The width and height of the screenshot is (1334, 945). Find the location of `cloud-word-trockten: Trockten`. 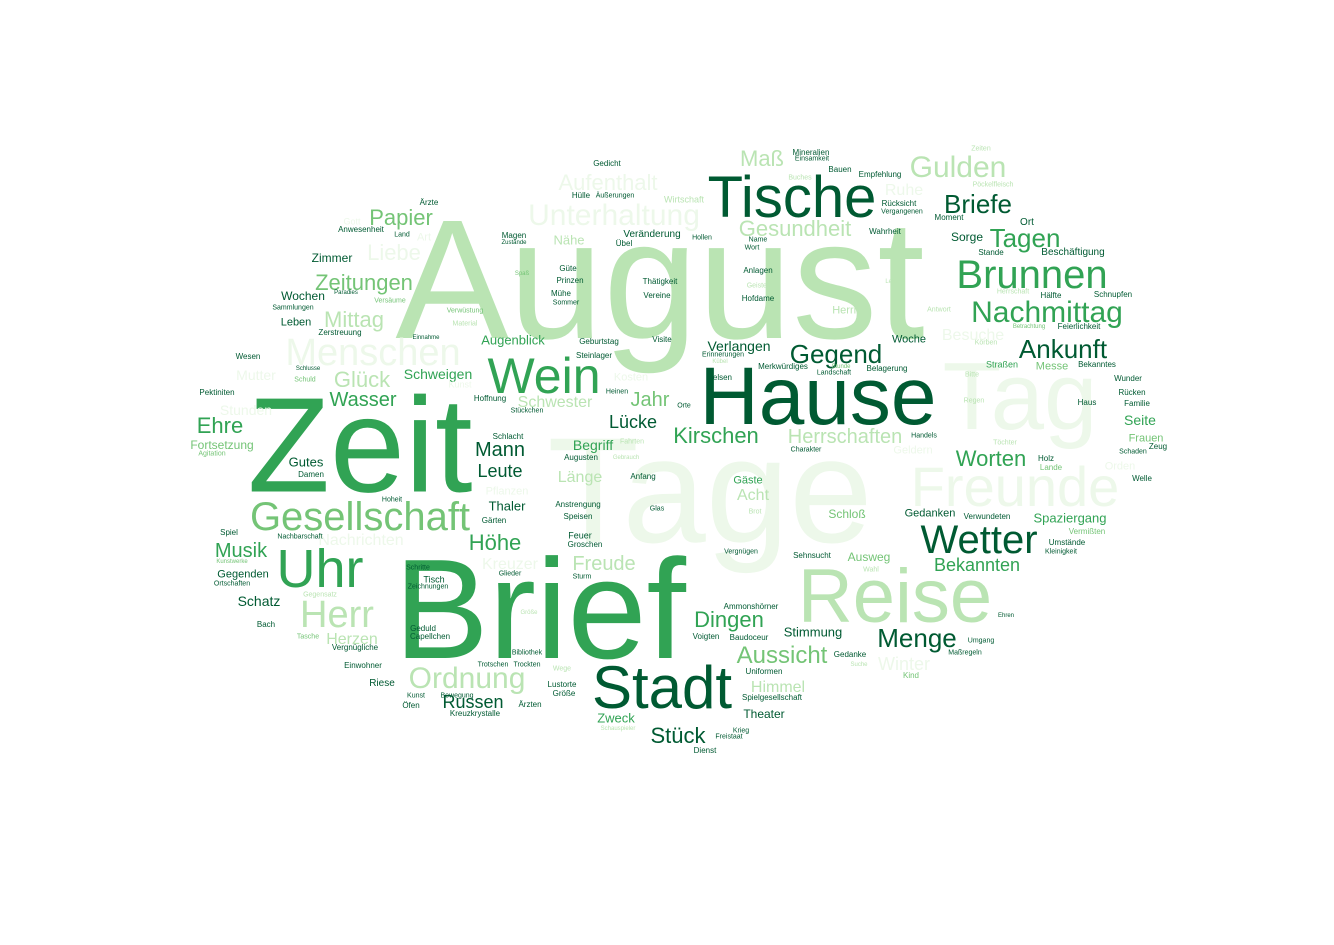

cloud-word-trockten: Trockten is located at coordinates (527, 665).